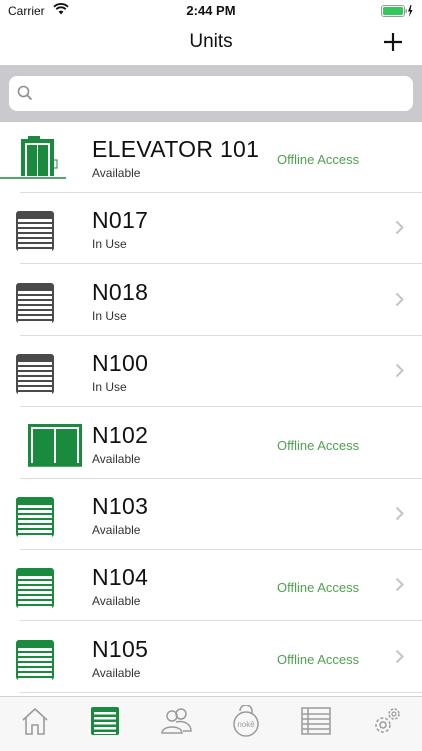 This screenshot has width=422, height=751. I want to click on unit-row: ELEVATOR 101 Available Offline Access, so click(211, 157).